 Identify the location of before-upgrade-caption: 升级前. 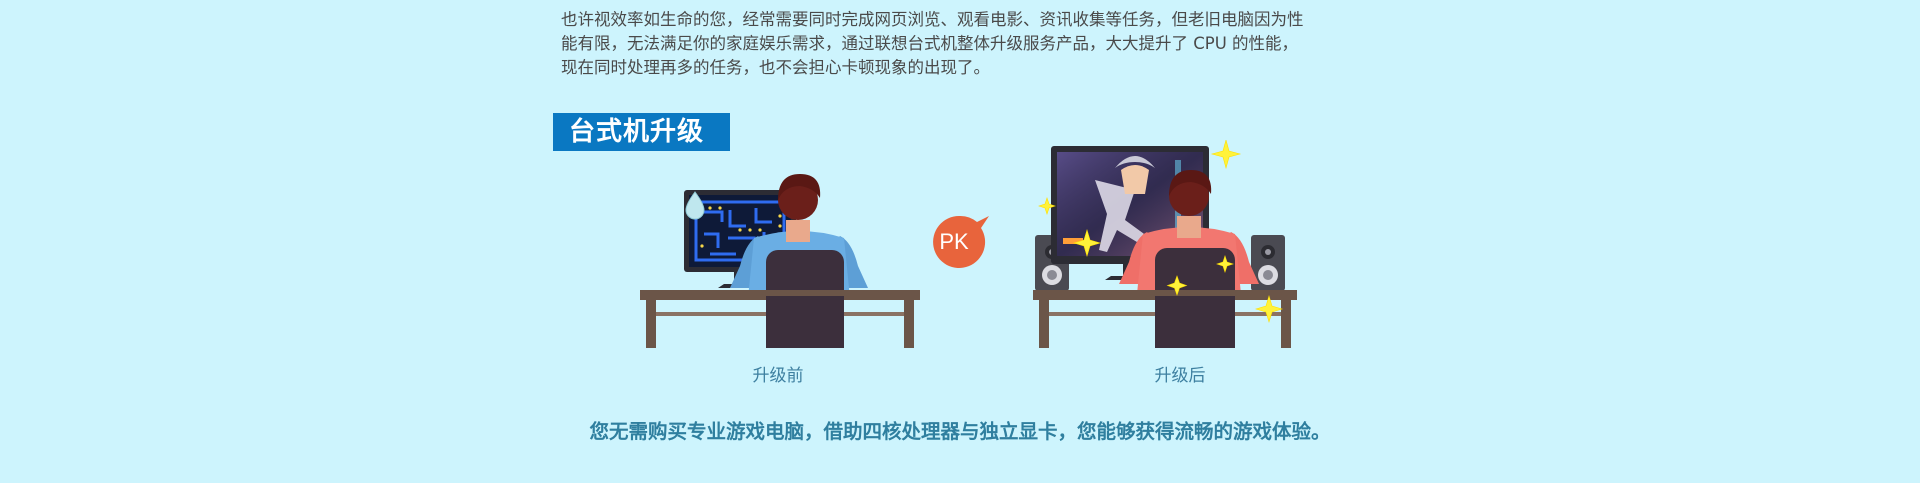
(778, 376).